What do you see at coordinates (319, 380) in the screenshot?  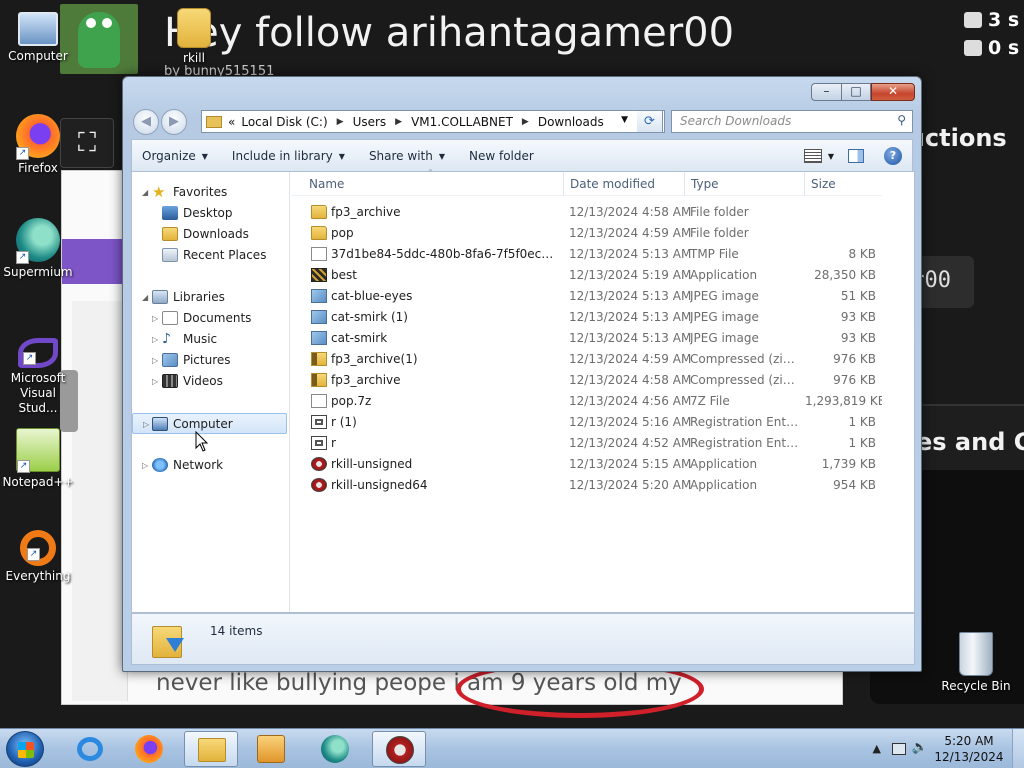 I see `zip-file-icon` at bounding box center [319, 380].